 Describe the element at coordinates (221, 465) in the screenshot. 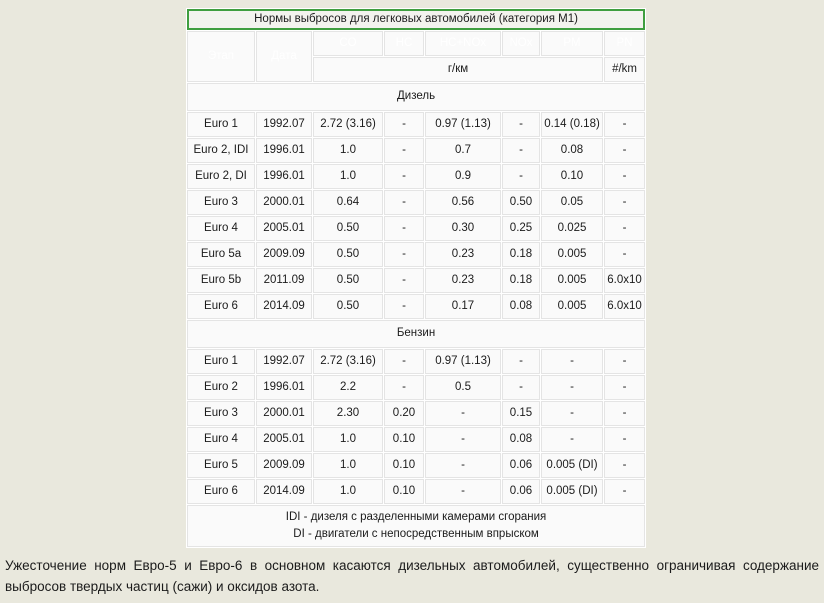

I see `cell-stage: Euro 5` at that location.